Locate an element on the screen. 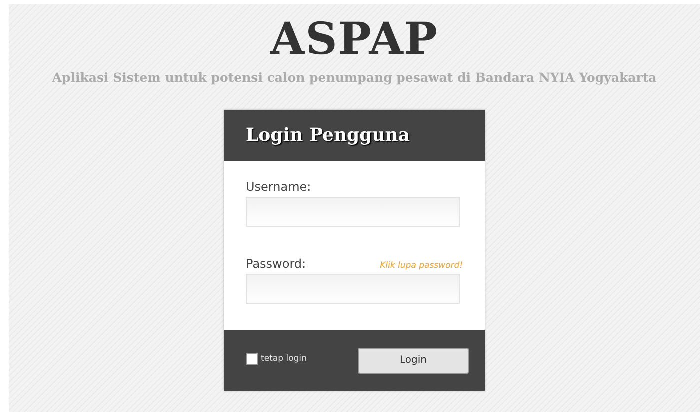  remember-label: tetap login is located at coordinates (284, 359).